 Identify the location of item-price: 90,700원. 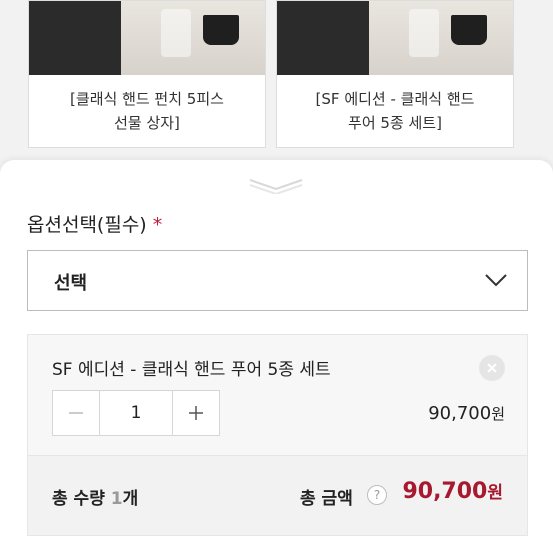
(466, 413).